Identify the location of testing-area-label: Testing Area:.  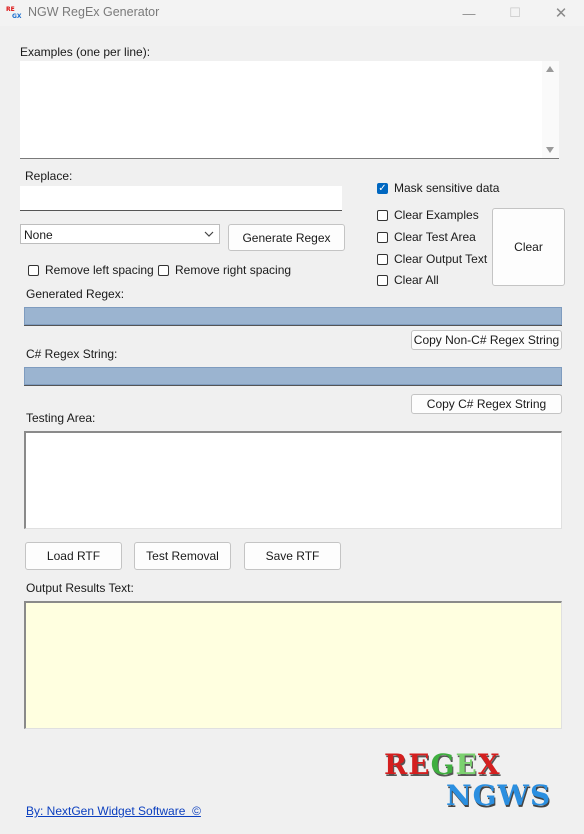
(61, 418).